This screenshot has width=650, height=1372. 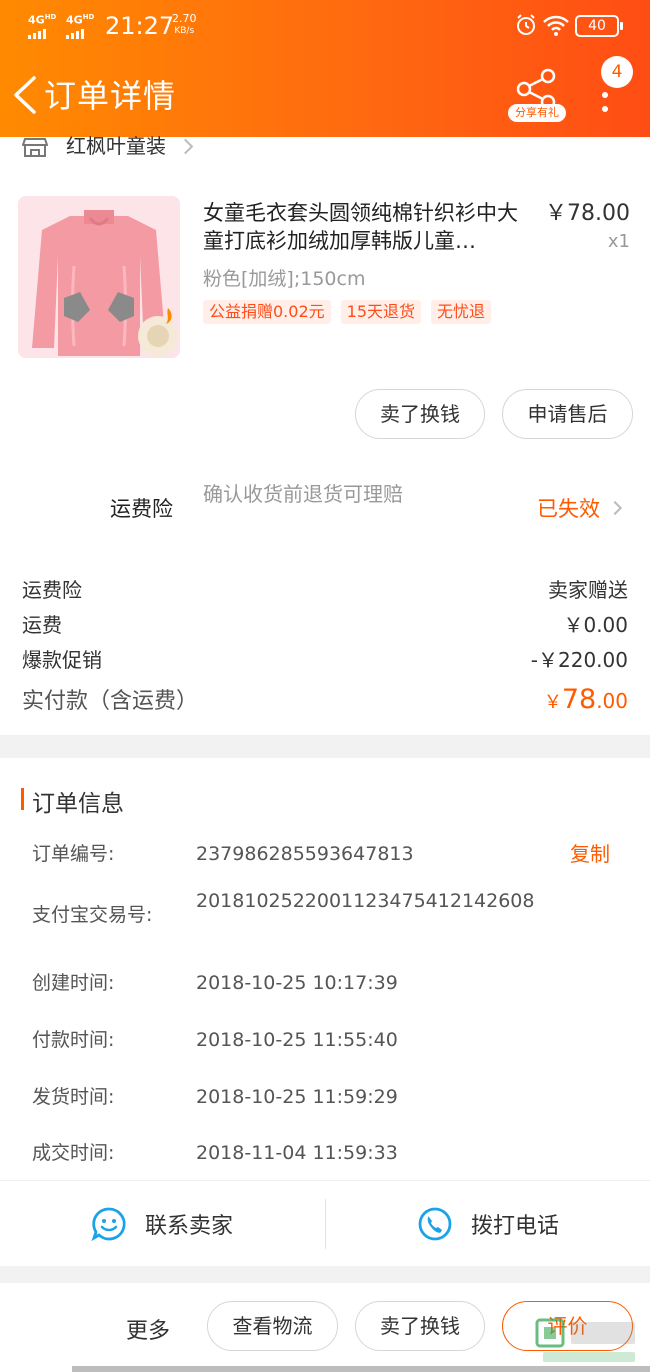 What do you see at coordinates (552, 702) in the screenshot?
I see `paid-currency: ￥` at bounding box center [552, 702].